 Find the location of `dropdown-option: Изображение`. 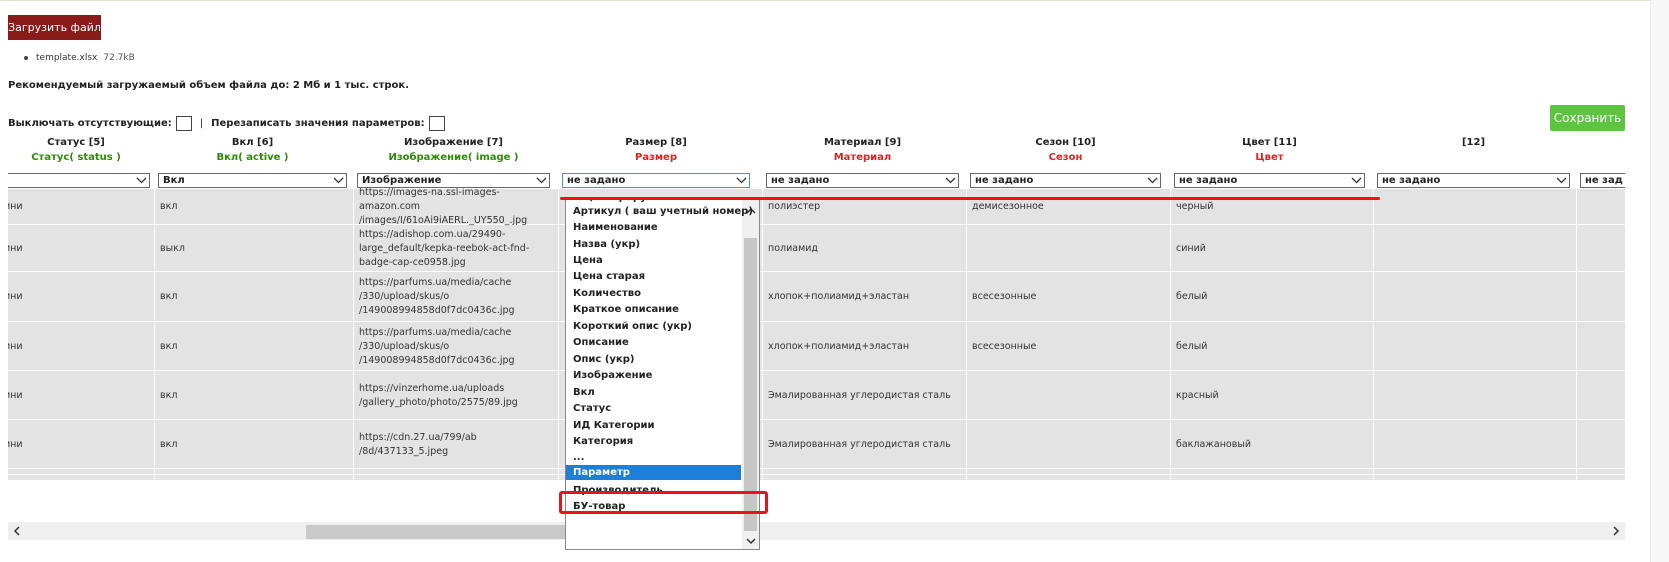

dropdown-option: Изображение is located at coordinates (612, 375).